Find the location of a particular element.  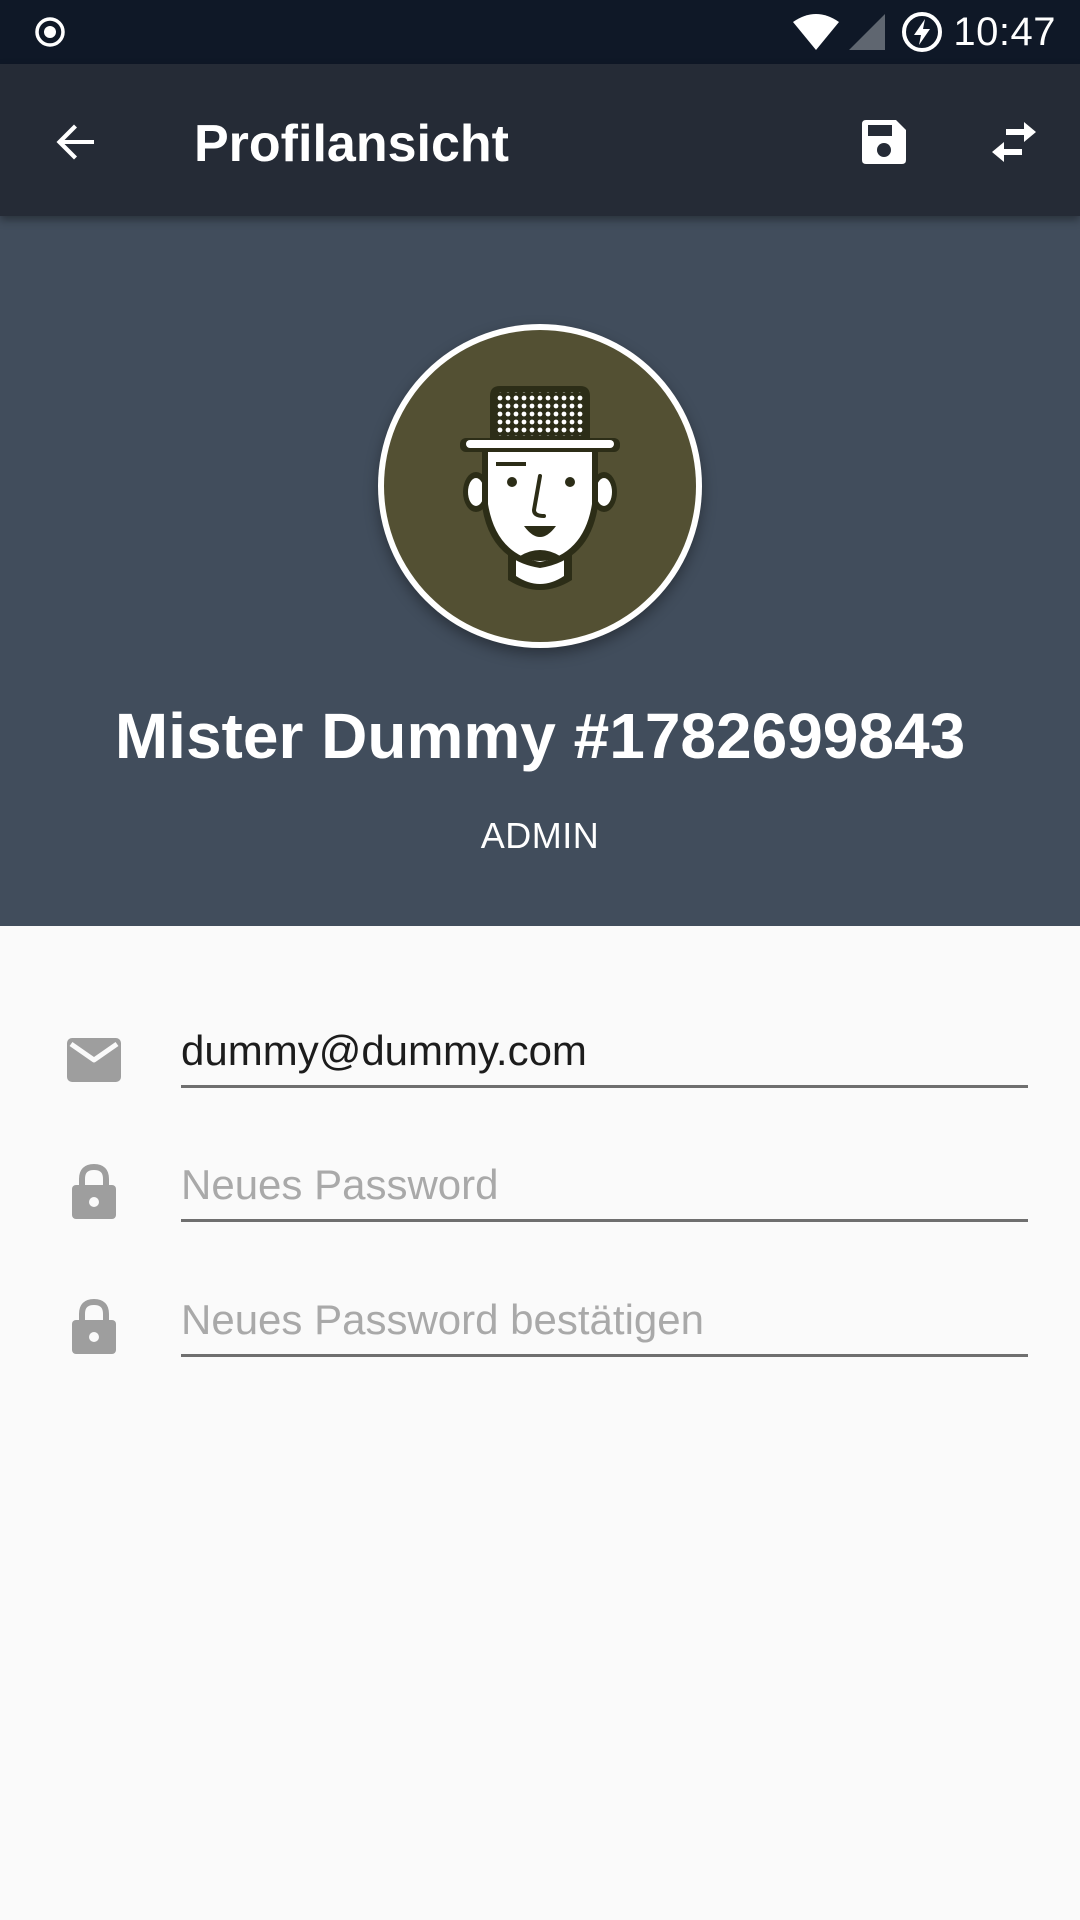

new-password-field is located at coordinates (604, 1186).